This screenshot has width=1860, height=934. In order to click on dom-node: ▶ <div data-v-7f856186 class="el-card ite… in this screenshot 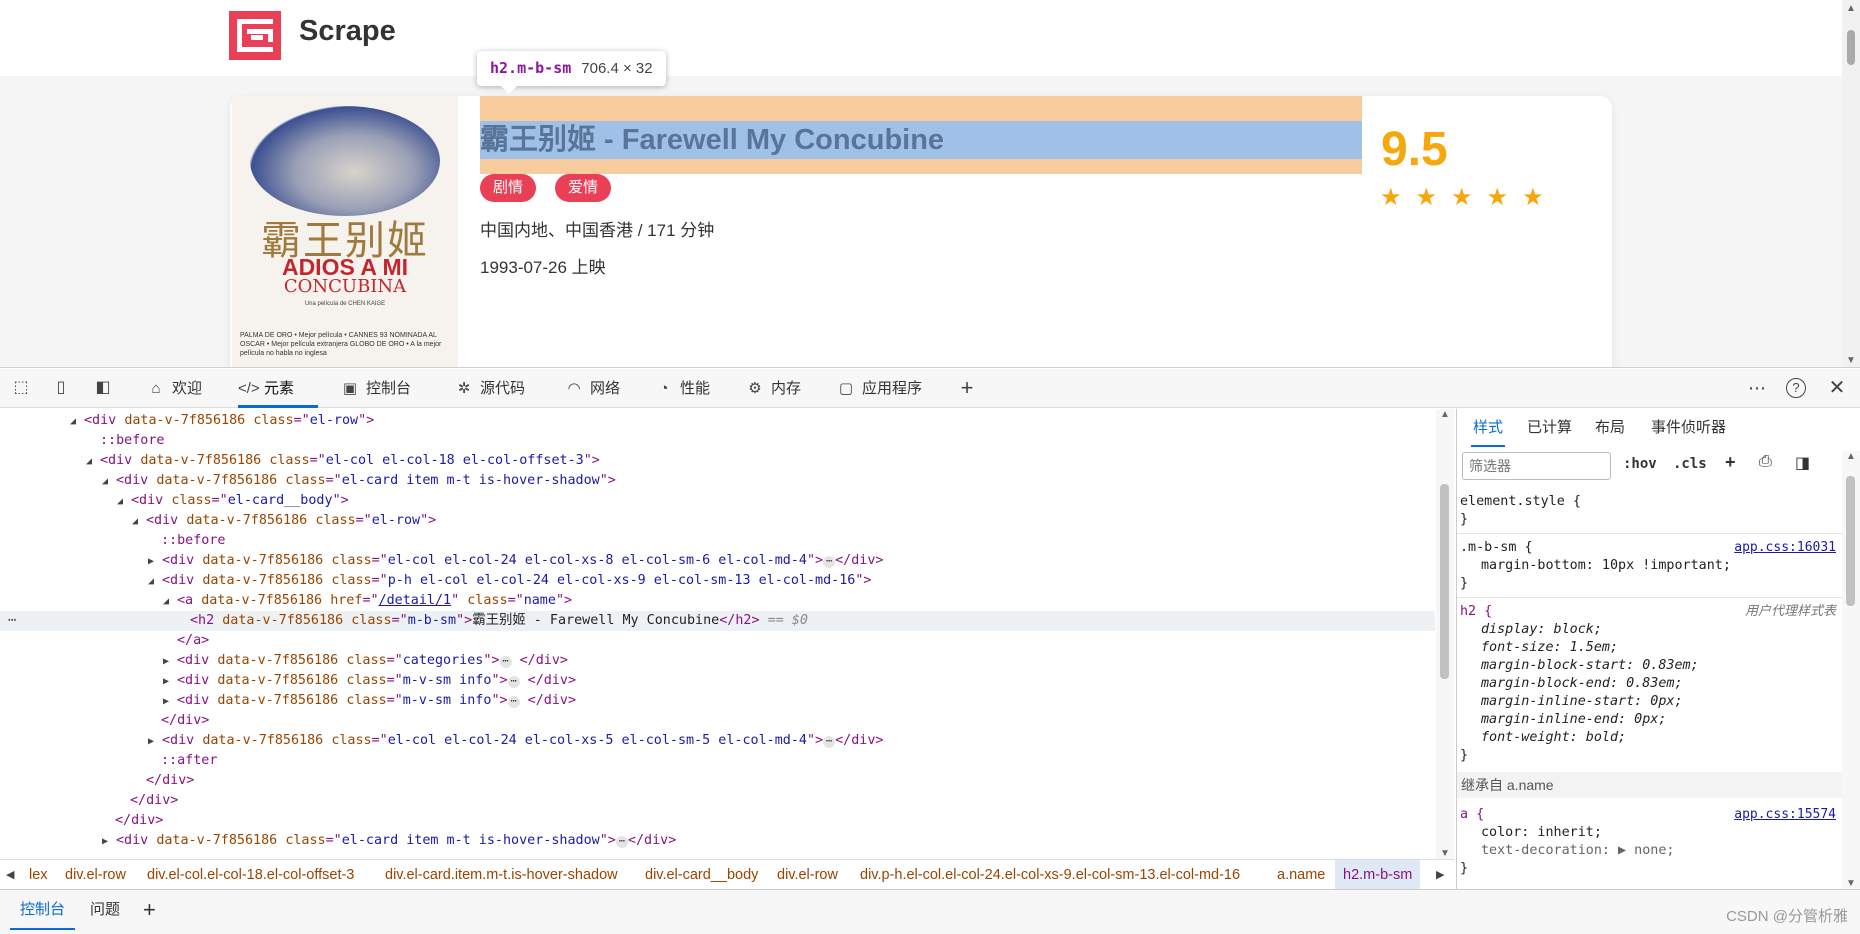, I will do `click(717, 841)`.